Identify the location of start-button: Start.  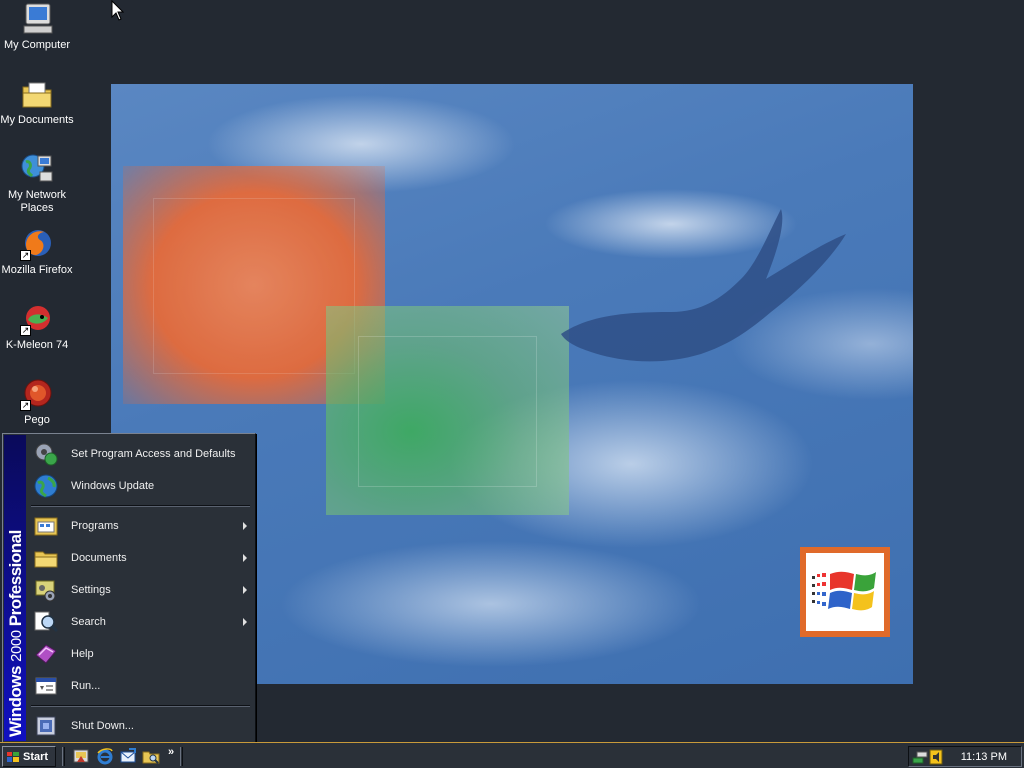
(29, 756).